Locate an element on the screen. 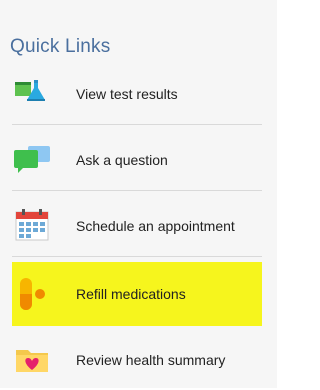 This screenshot has height=390, width=320. link-view-test-results: View test results is located at coordinates (137, 94).